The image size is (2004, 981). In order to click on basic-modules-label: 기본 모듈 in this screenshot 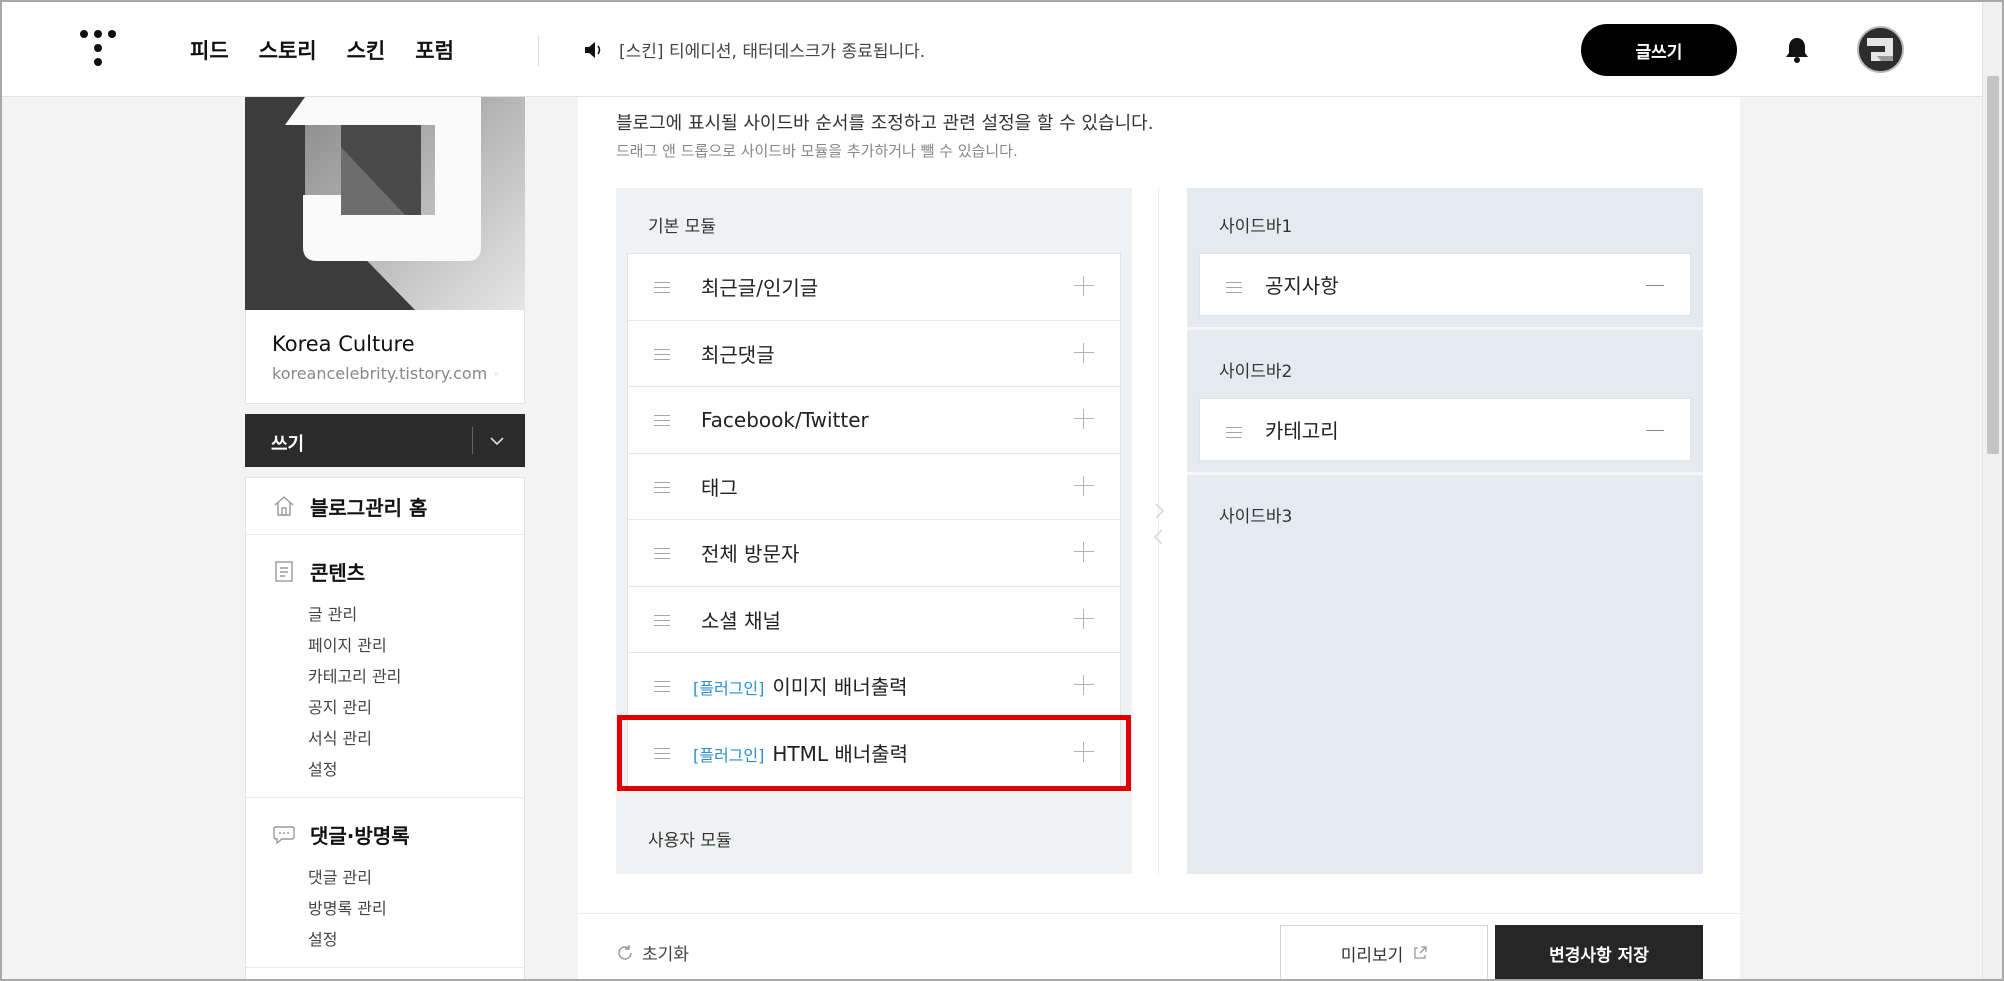, I will do `click(682, 227)`.